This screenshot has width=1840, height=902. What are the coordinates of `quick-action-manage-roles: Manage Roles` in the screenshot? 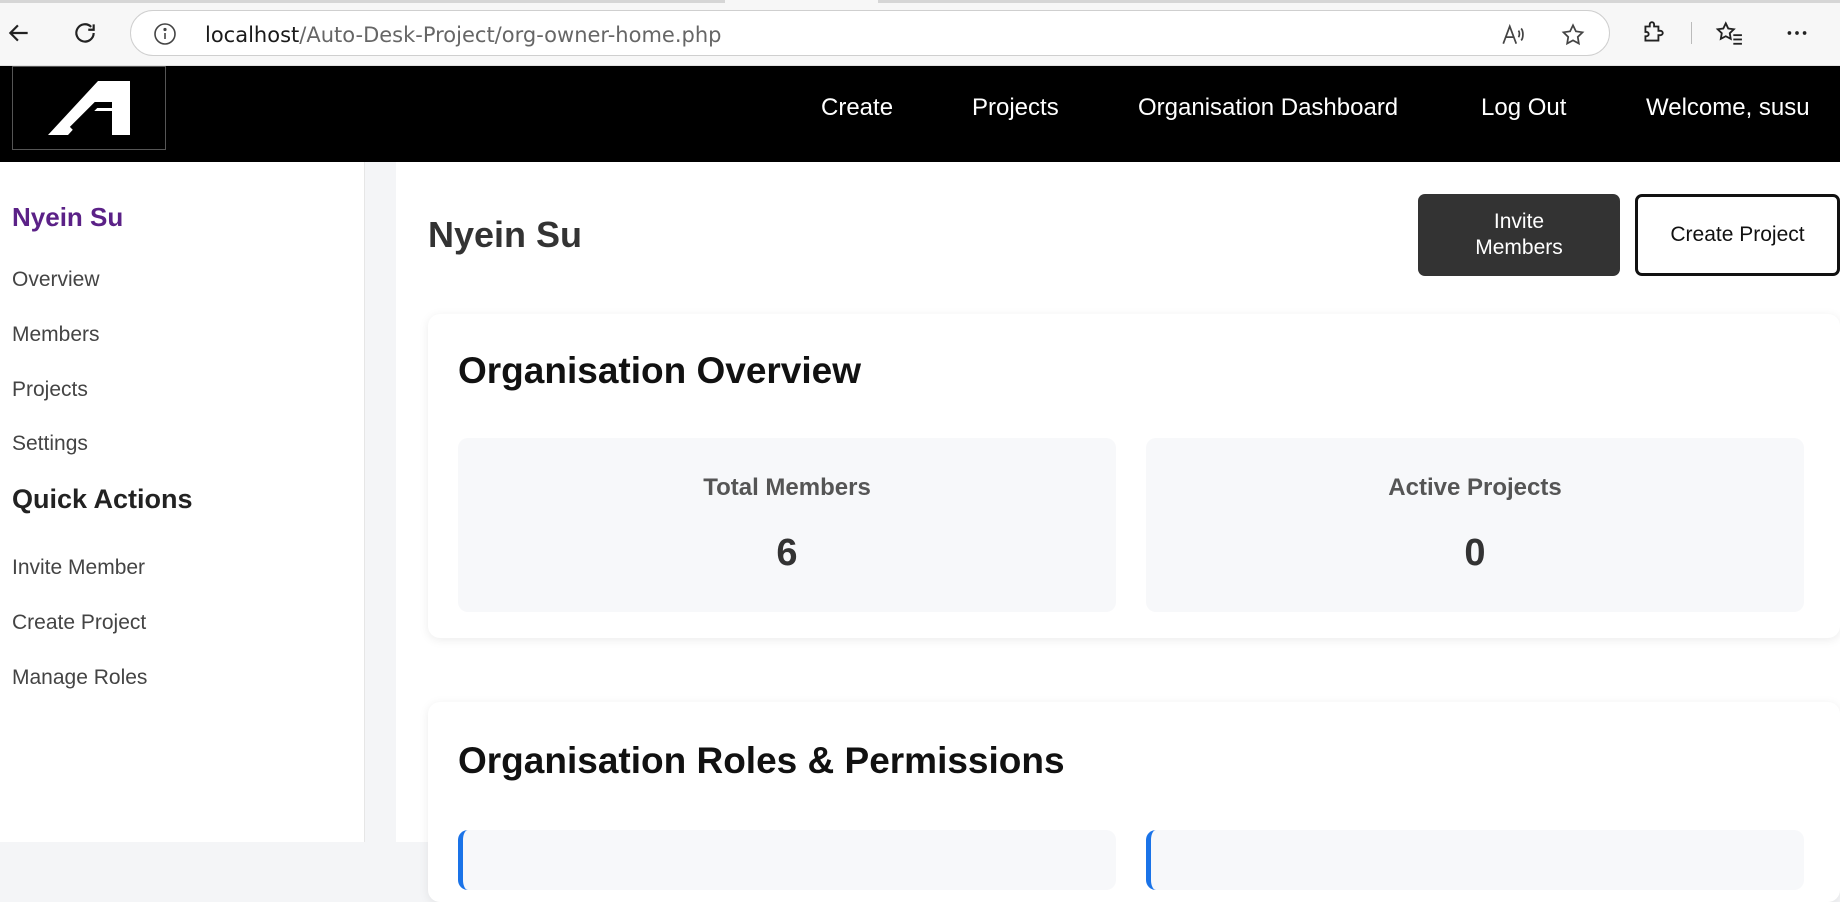 It's located at (79, 678).